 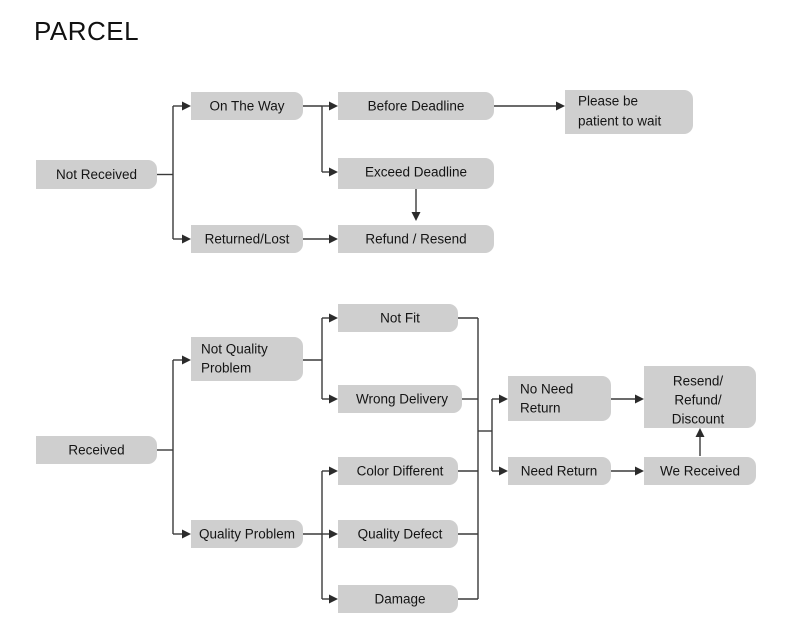 I want to click on node-color-different-label: Color Different, so click(x=400, y=471).